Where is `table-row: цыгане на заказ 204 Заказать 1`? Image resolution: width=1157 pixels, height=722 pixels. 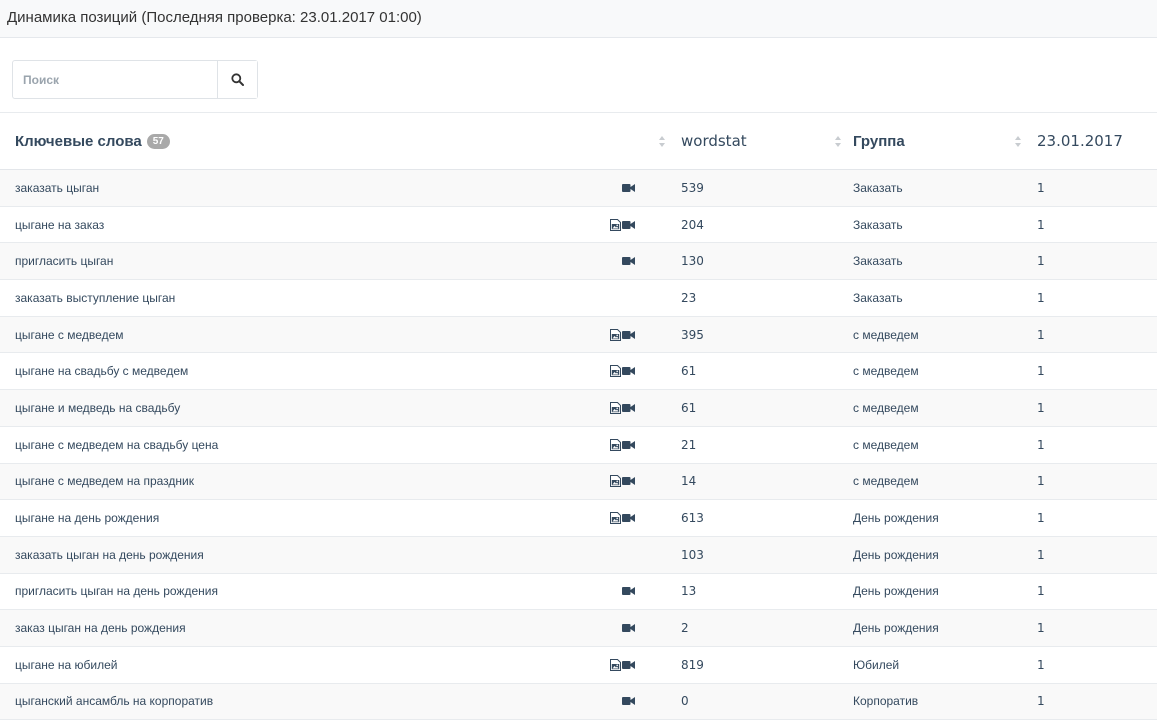 table-row: цыгане на заказ 204 Заказать 1 is located at coordinates (578, 225).